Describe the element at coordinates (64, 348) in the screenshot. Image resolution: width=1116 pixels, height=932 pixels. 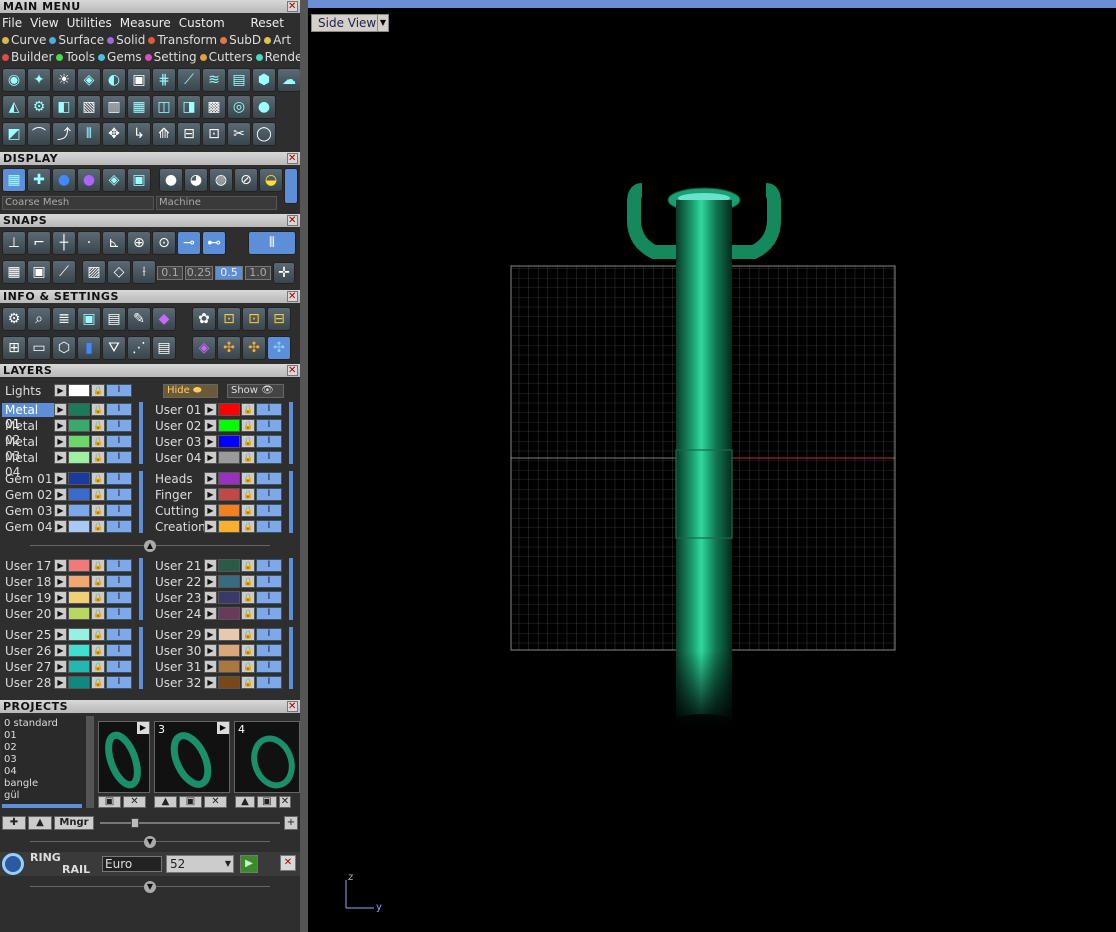
I see `cube-icon: ⬡` at that location.